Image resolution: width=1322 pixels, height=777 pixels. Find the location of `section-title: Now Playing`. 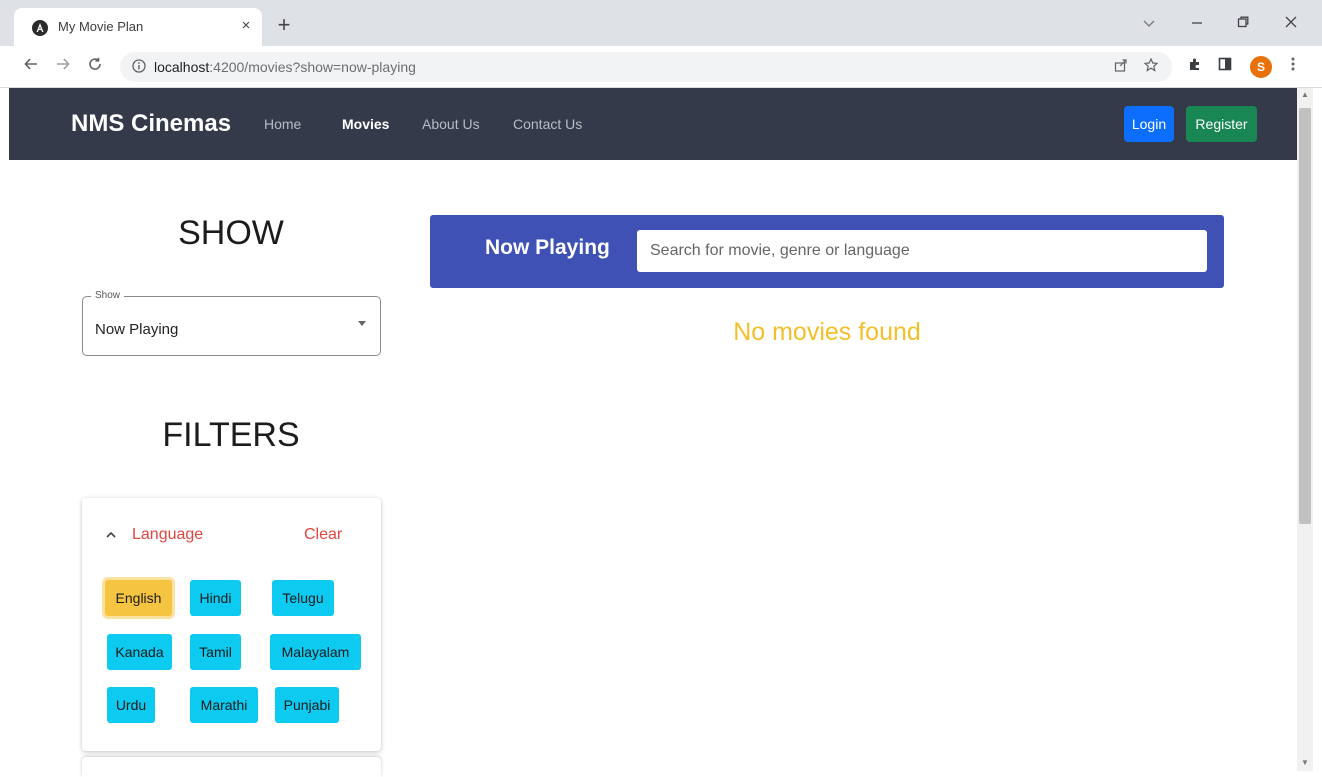

section-title: Now Playing is located at coordinates (547, 247).